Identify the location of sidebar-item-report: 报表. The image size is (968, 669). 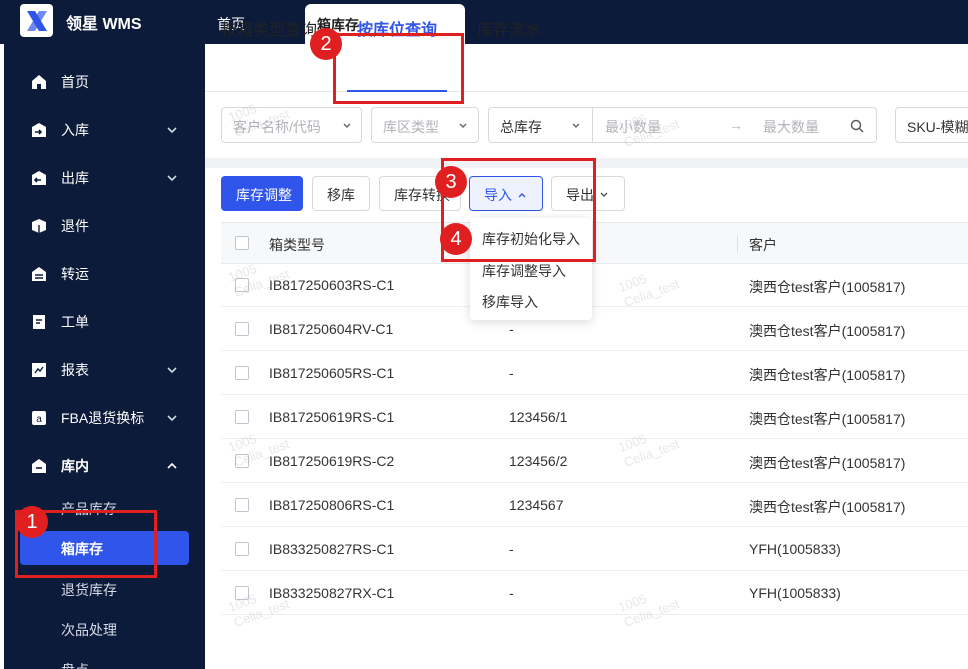
(102, 370).